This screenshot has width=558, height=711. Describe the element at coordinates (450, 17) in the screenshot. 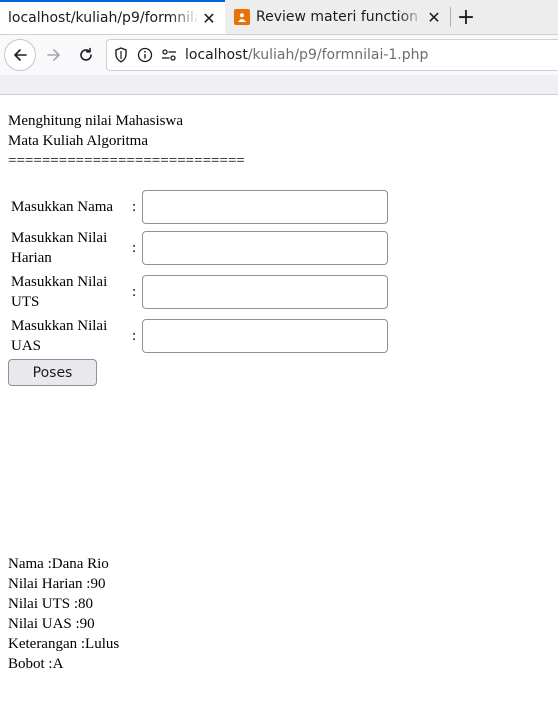

I see `tab-separator` at that location.